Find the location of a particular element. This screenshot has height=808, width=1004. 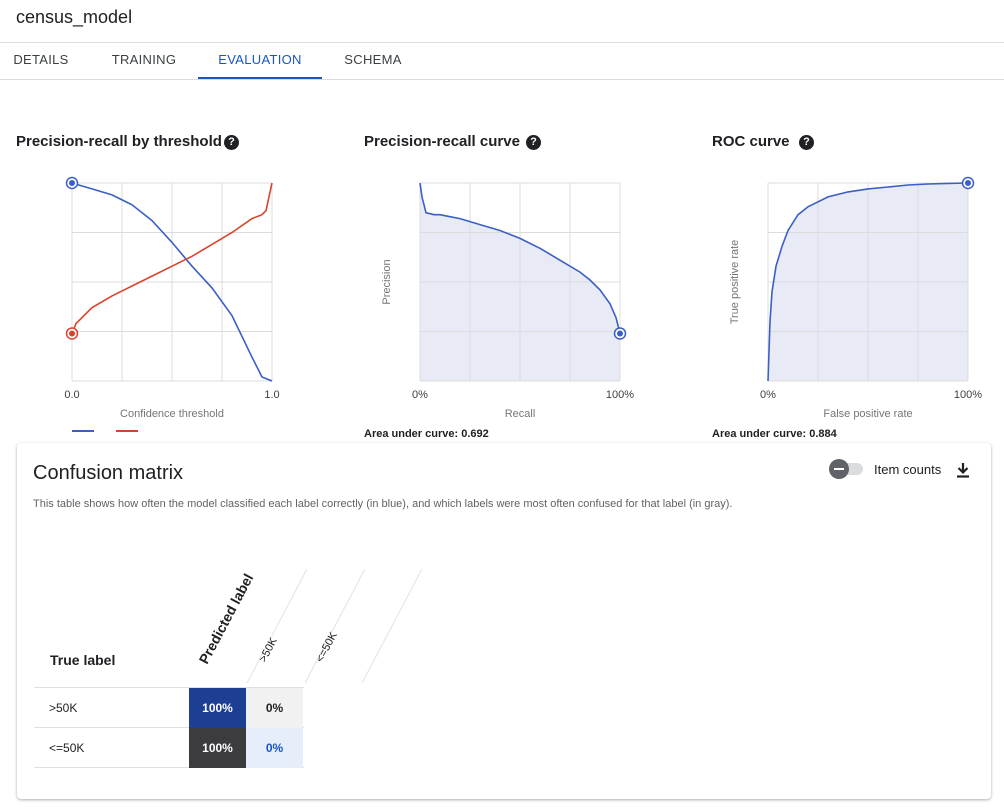

item-counts-toggle is located at coordinates (847, 469).